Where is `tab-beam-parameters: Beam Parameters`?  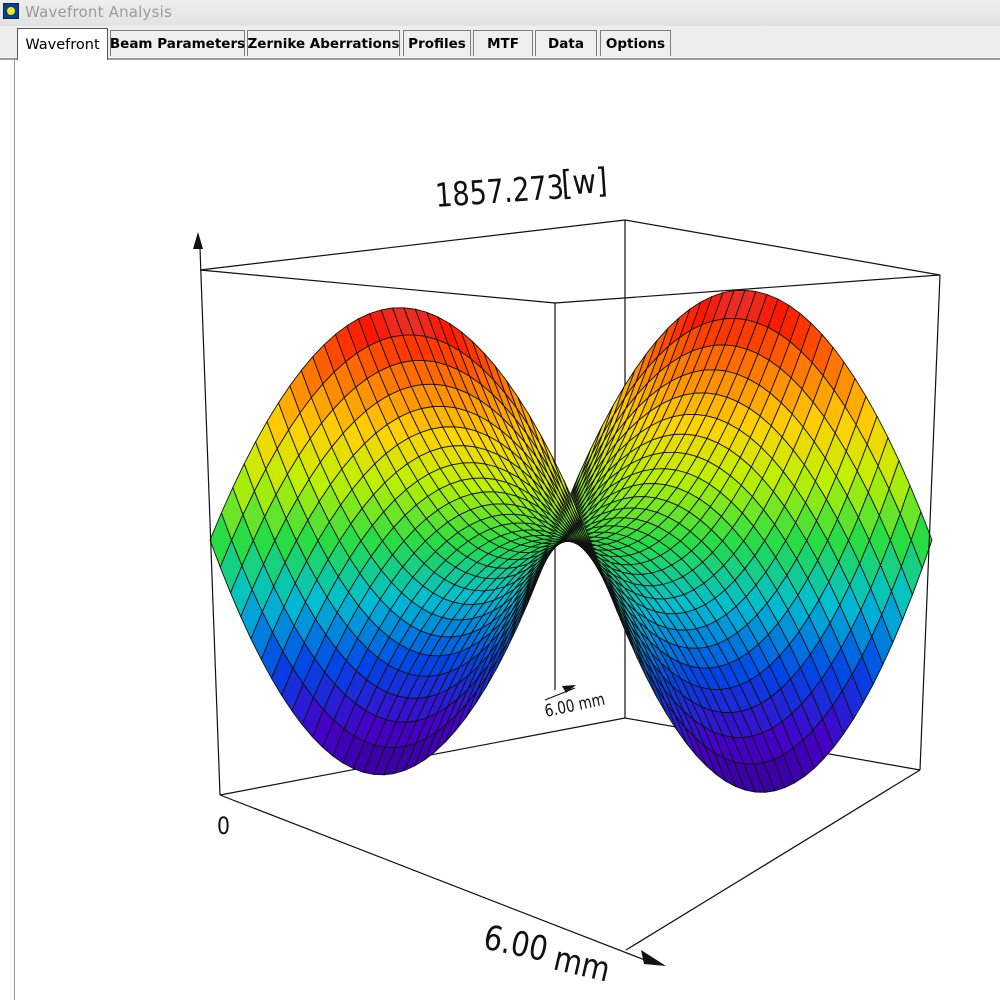
tab-beam-parameters: Beam Parameters is located at coordinates (177, 43).